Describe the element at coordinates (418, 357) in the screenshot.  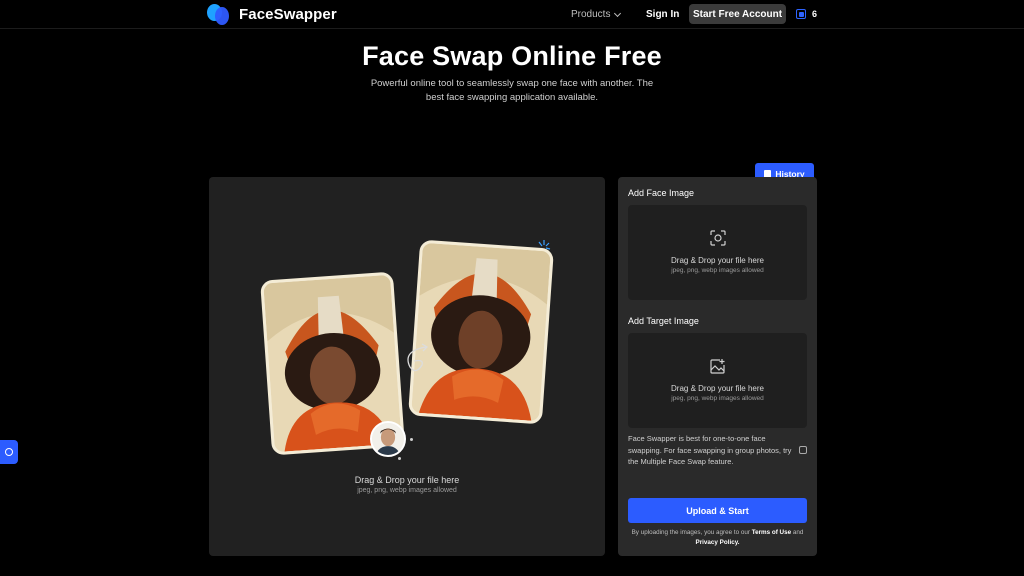
I see `swap-arrow-icon` at that location.